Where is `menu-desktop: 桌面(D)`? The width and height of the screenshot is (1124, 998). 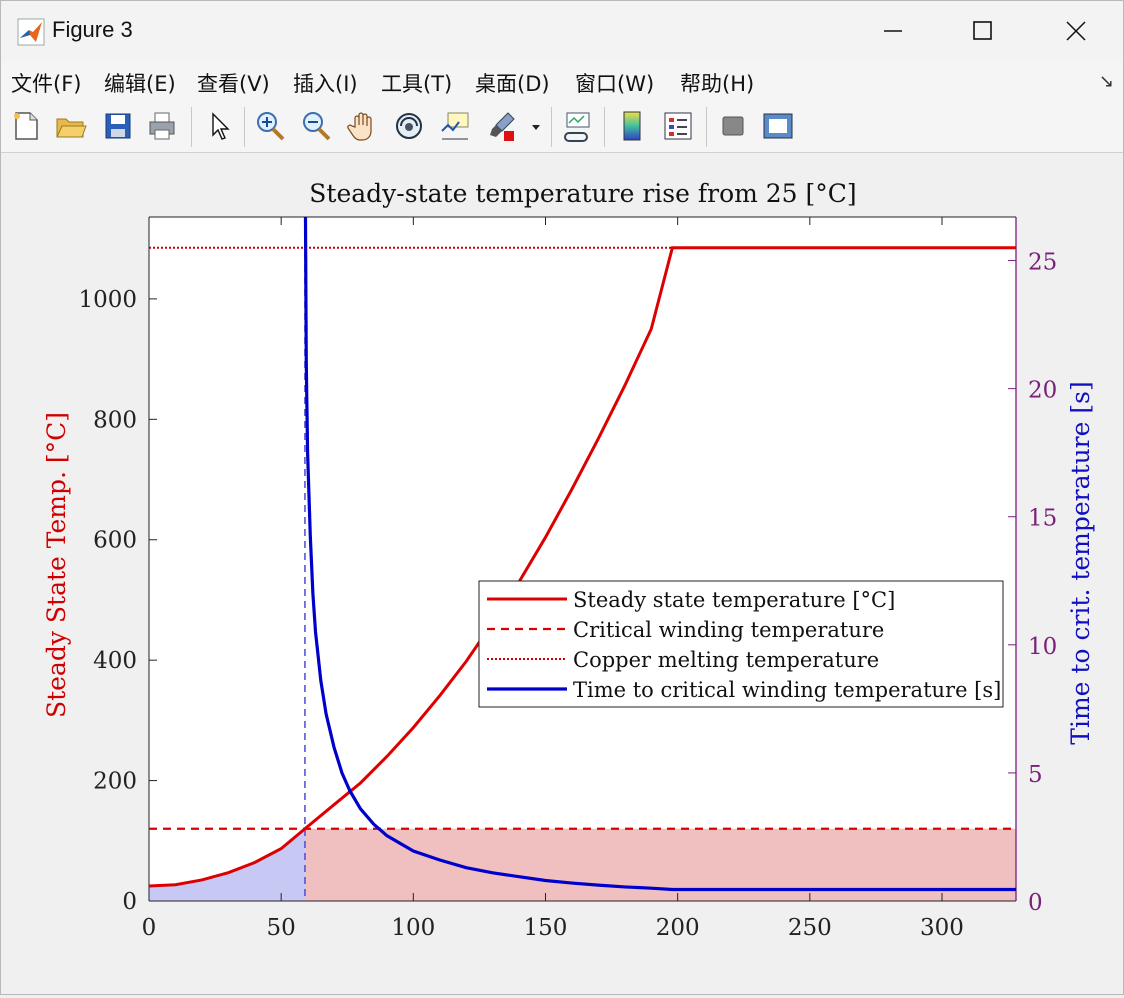 menu-desktop: 桌面(D) is located at coordinates (512, 83).